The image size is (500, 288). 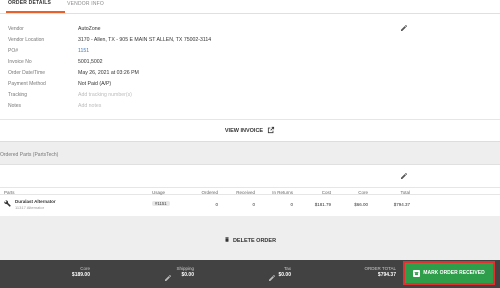 What do you see at coordinates (282, 192) in the screenshot?
I see `header-returns: In Returns` at bounding box center [282, 192].